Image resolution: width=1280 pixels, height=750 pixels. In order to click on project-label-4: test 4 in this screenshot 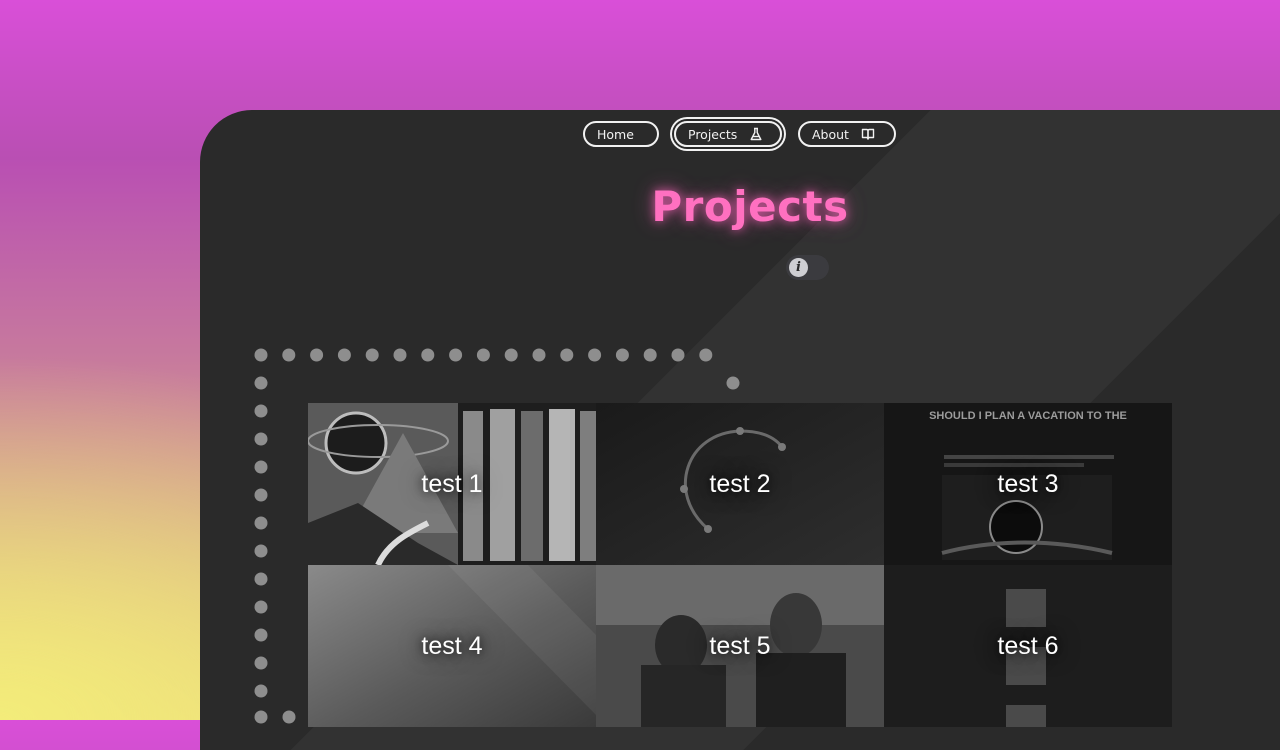, I will do `click(452, 645)`.